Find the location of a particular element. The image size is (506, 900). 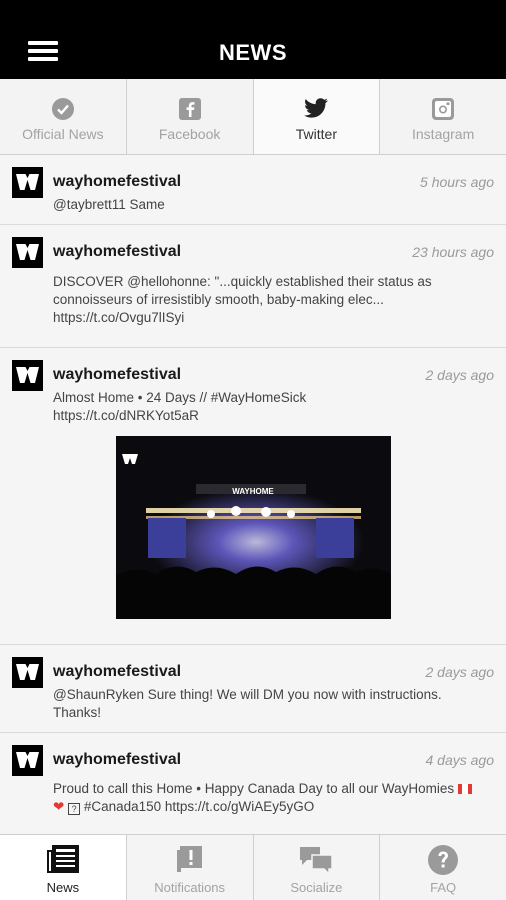

image-caption: WAYHOME is located at coordinates (253, 491).